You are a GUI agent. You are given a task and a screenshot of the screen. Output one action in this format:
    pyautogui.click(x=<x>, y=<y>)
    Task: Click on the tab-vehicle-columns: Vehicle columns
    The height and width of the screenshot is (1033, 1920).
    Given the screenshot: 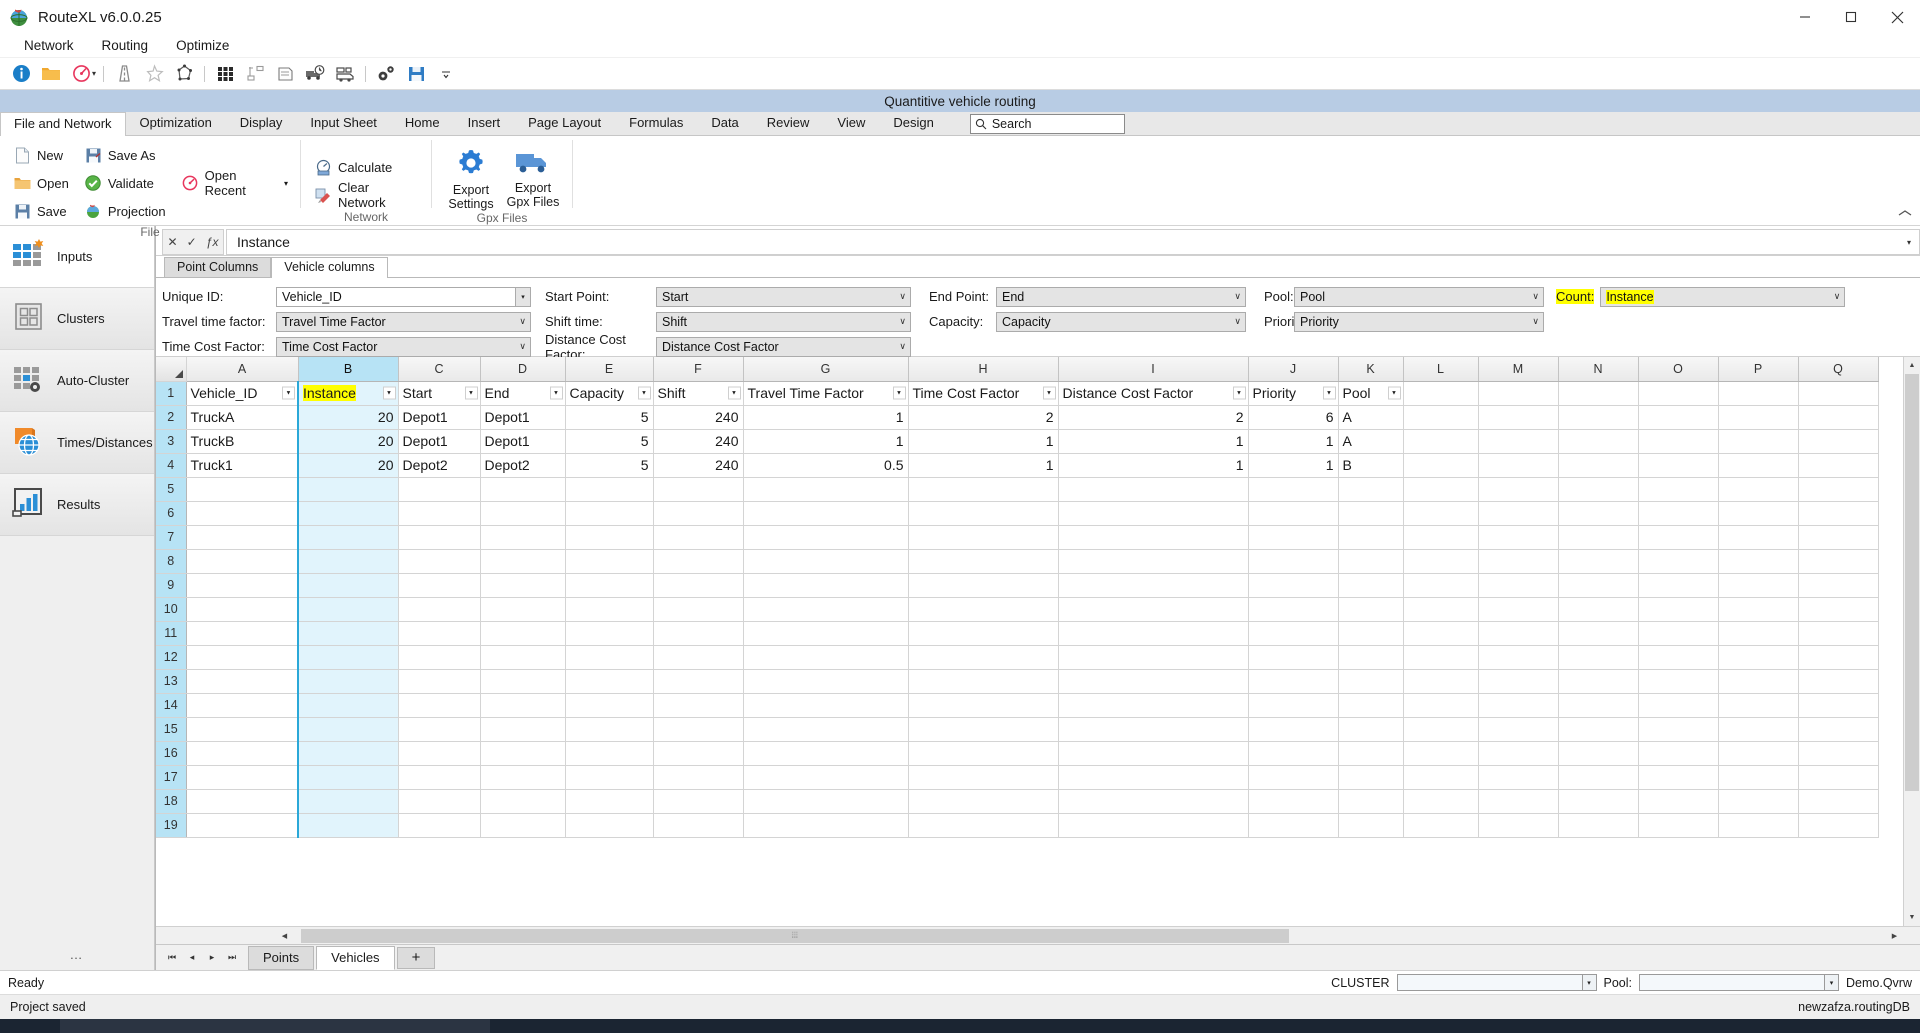 What is the action you would take?
    pyautogui.click(x=329, y=267)
    